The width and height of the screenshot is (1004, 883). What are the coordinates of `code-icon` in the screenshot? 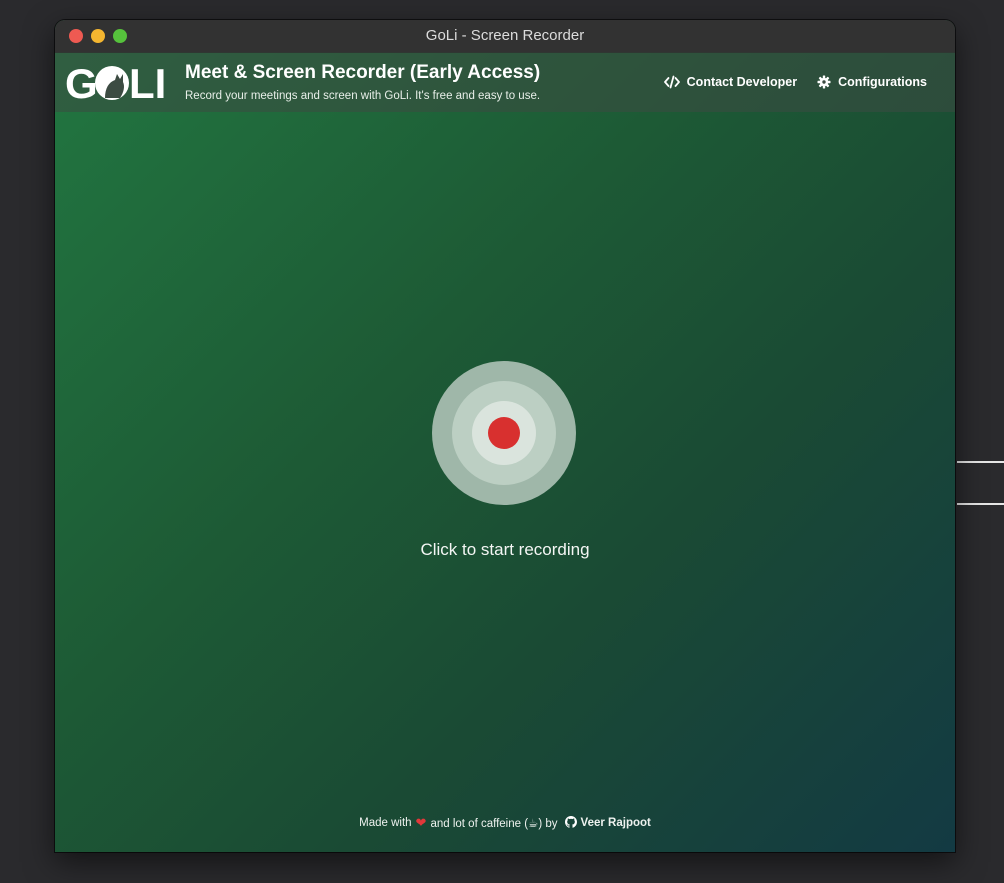 It's located at (671, 82).